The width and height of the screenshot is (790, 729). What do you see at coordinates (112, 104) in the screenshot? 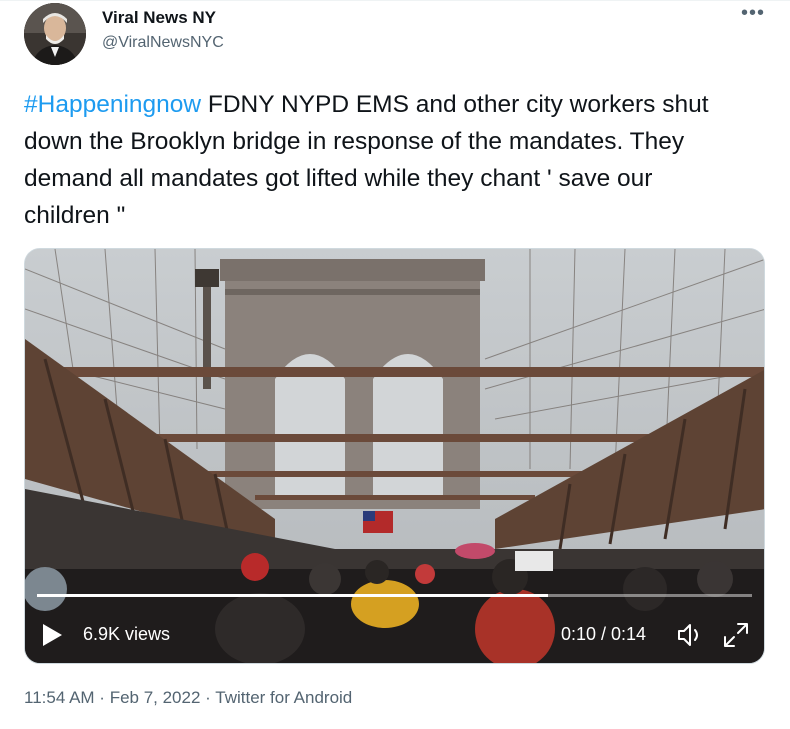
I see `hashtag-link: #Happeningnow` at bounding box center [112, 104].